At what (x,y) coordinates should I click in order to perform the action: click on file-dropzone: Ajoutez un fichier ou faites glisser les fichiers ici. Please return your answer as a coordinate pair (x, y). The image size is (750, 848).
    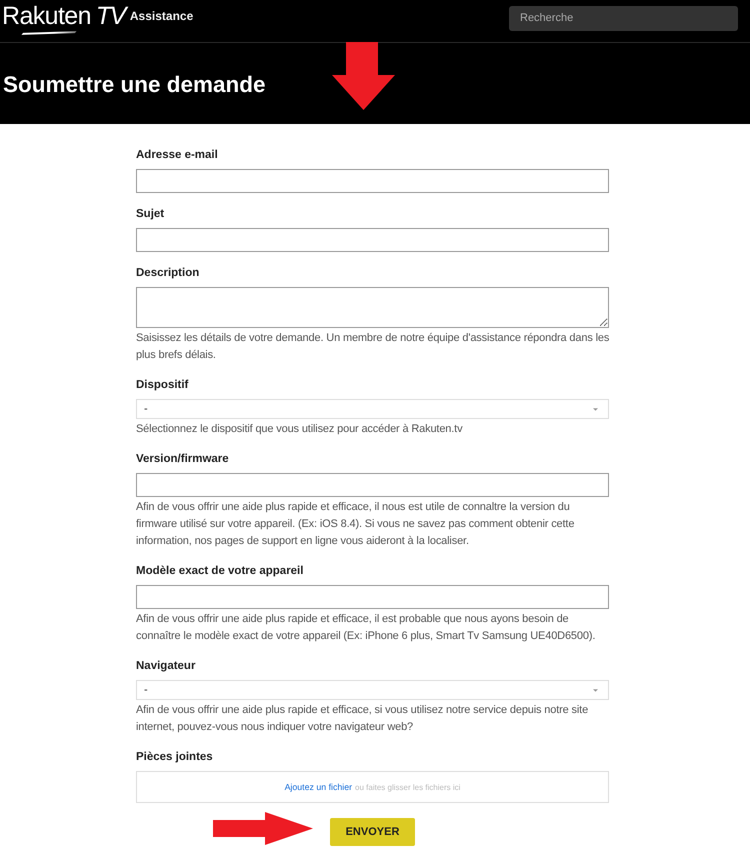
    Looking at the image, I should click on (372, 787).